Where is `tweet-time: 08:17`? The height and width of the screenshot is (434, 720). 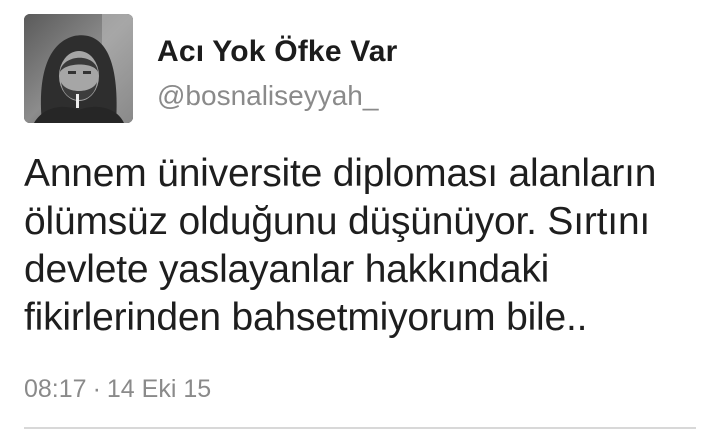 tweet-time: 08:17 is located at coordinates (55, 389).